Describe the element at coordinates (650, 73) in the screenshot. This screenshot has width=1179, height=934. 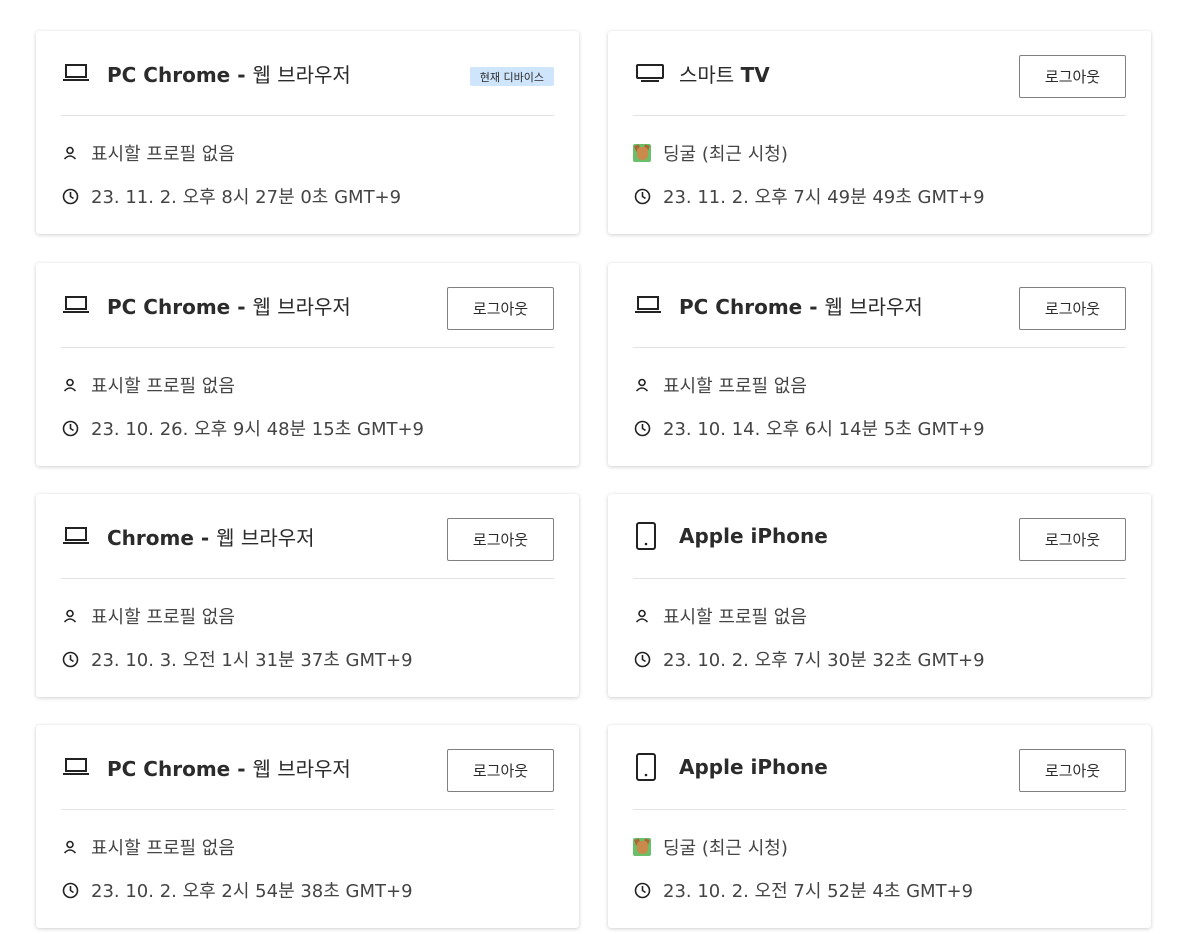
I see `tv-icon` at that location.